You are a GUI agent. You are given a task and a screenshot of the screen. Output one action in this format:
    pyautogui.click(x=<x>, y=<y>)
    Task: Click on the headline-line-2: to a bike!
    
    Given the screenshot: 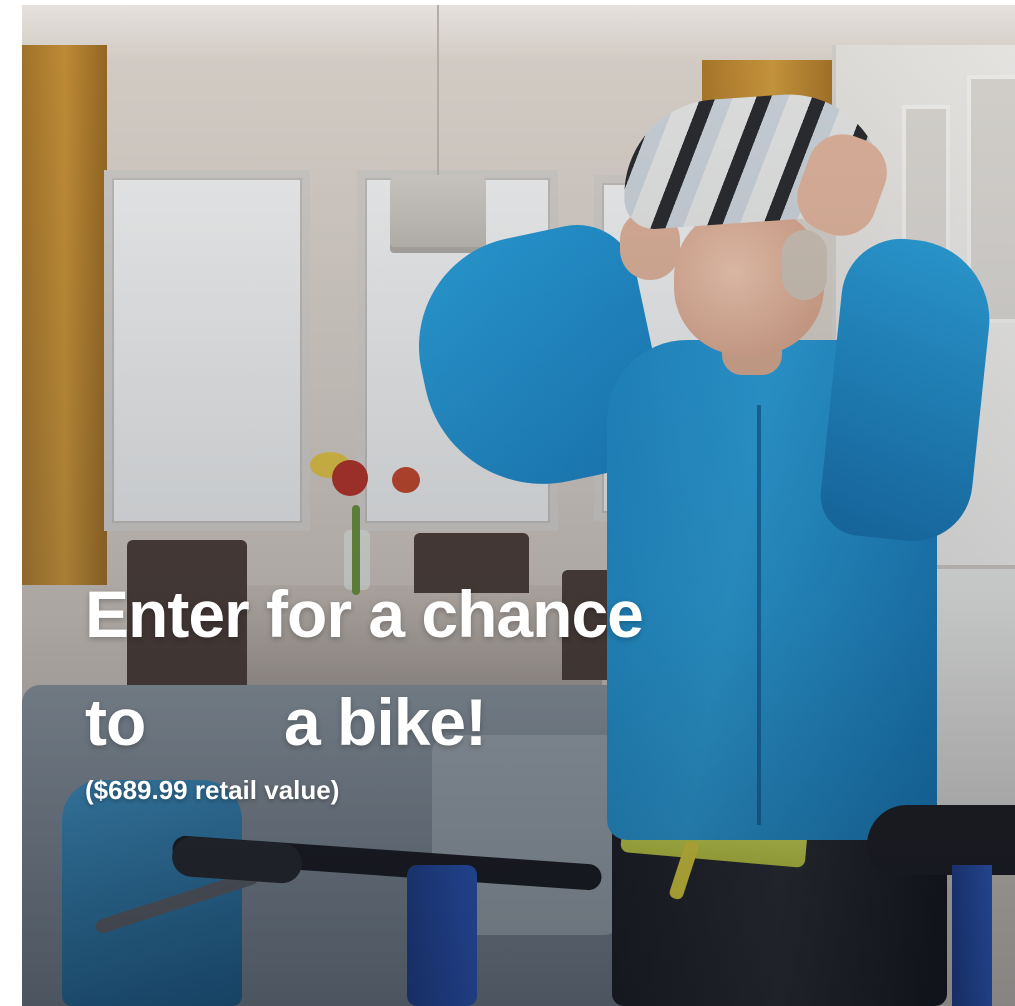 What is the action you would take?
    pyautogui.click(x=445, y=722)
    